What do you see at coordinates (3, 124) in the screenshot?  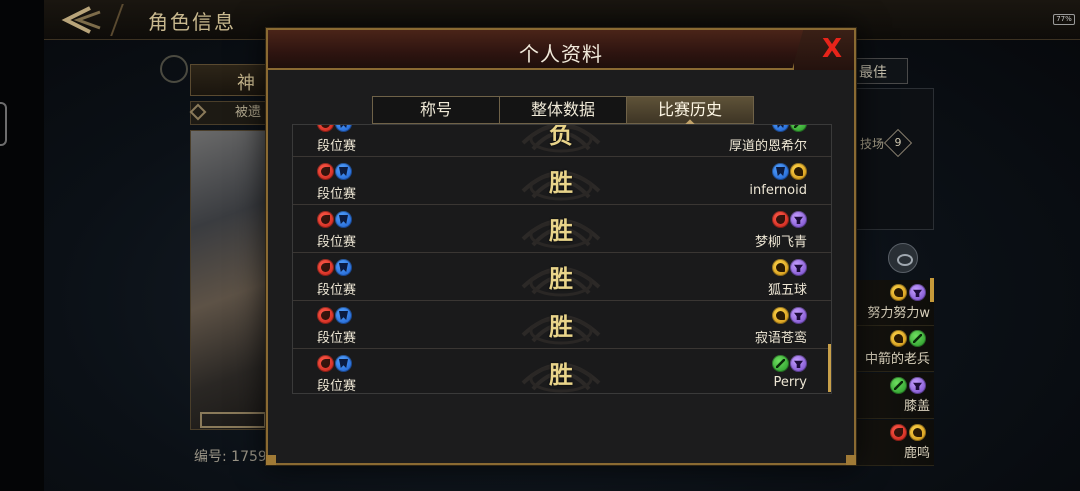 I see `side-handle` at bounding box center [3, 124].